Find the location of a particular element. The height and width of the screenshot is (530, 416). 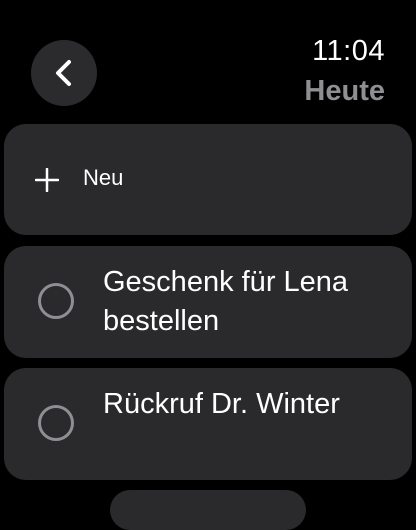

task-title: Rückruf Dr. Winter is located at coordinates (221, 404).